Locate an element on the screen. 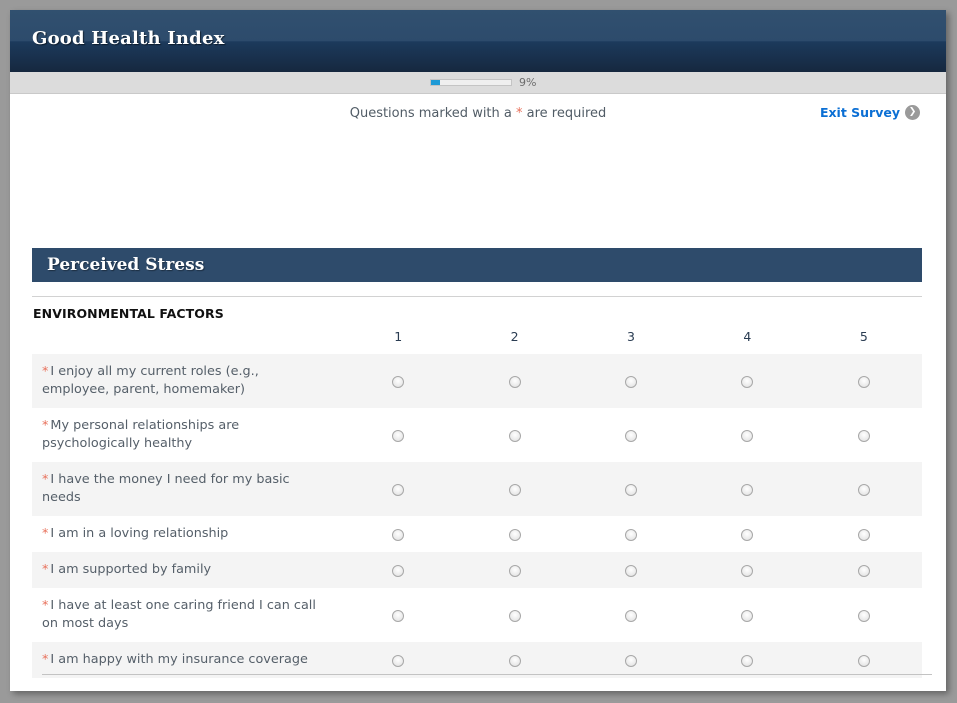 This screenshot has width=957, height=703. required-note-suffix: are required is located at coordinates (564, 113).